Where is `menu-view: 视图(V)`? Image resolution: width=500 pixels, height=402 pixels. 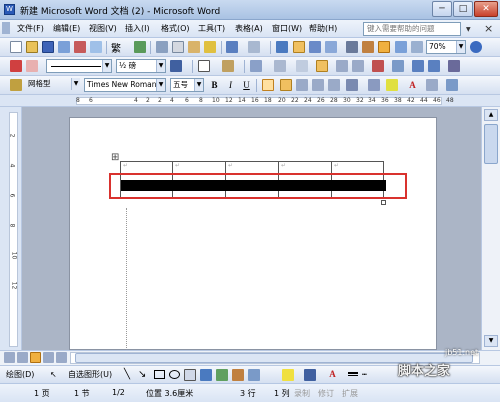
menu-view: 视图(V) is located at coordinates (103, 28).